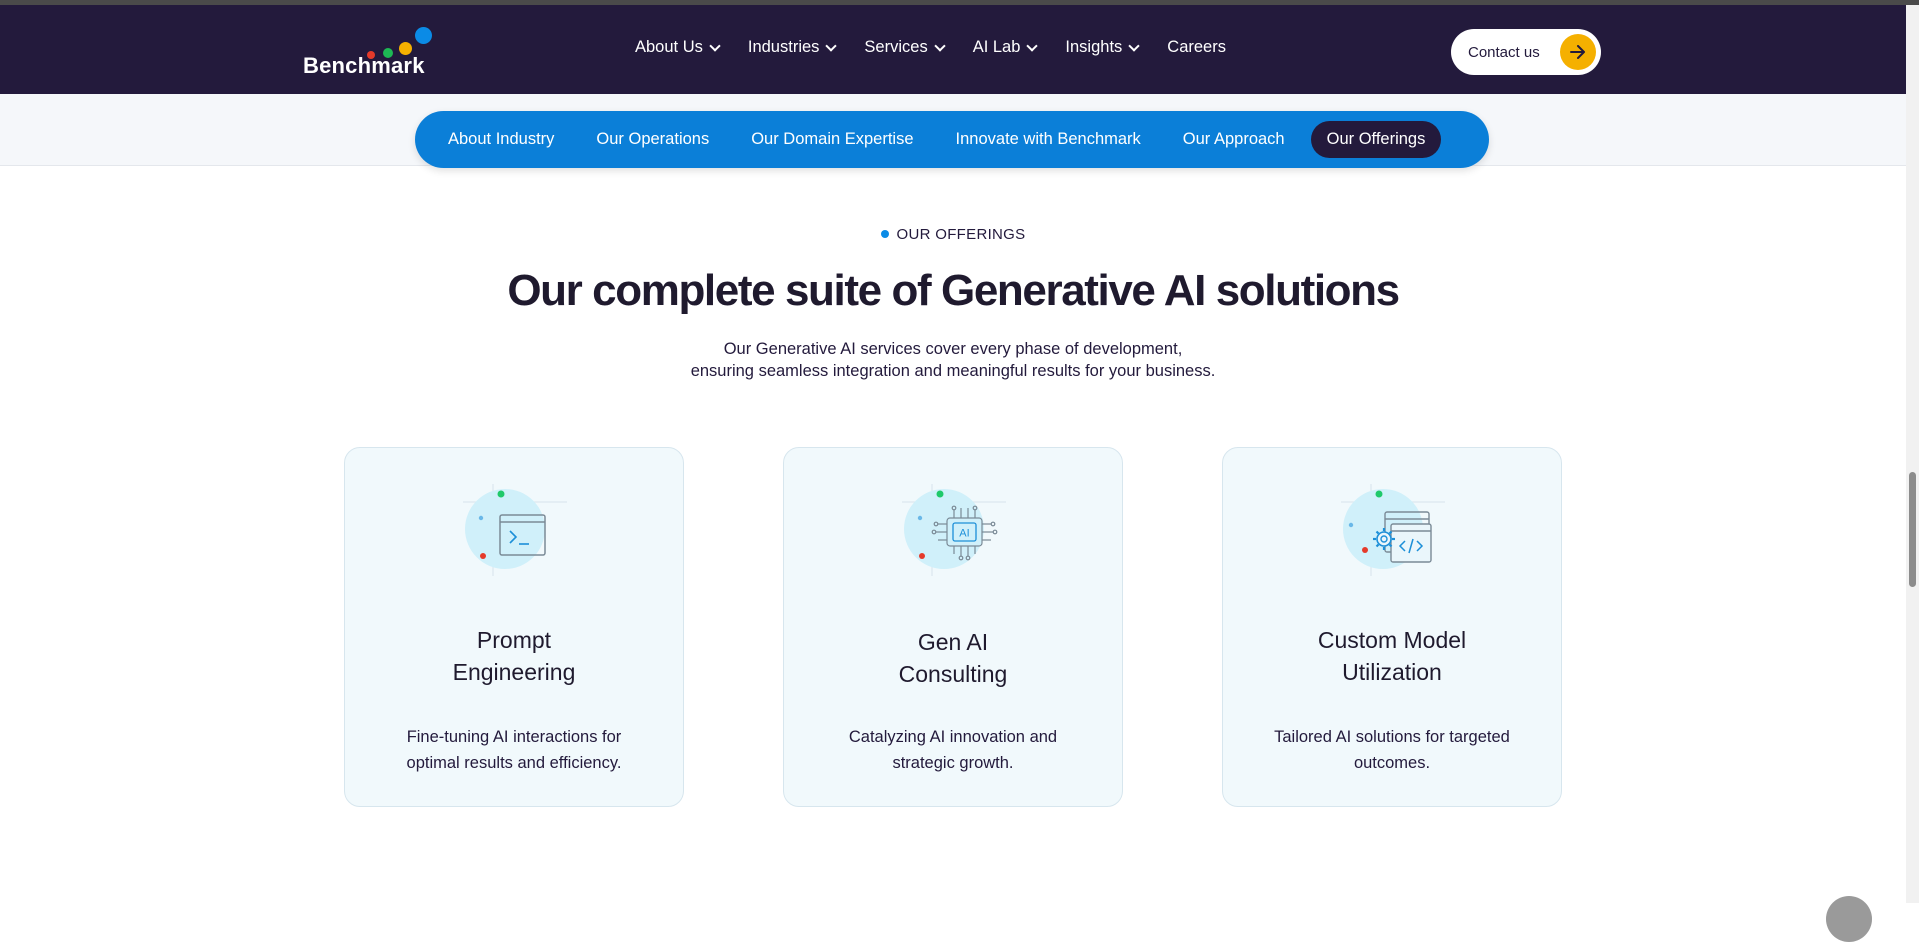 Image resolution: width=1919 pixels, height=942 pixels. Describe the element at coordinates (1094, 47) in the screenshot. I see `nav-label: Insights` at that location.